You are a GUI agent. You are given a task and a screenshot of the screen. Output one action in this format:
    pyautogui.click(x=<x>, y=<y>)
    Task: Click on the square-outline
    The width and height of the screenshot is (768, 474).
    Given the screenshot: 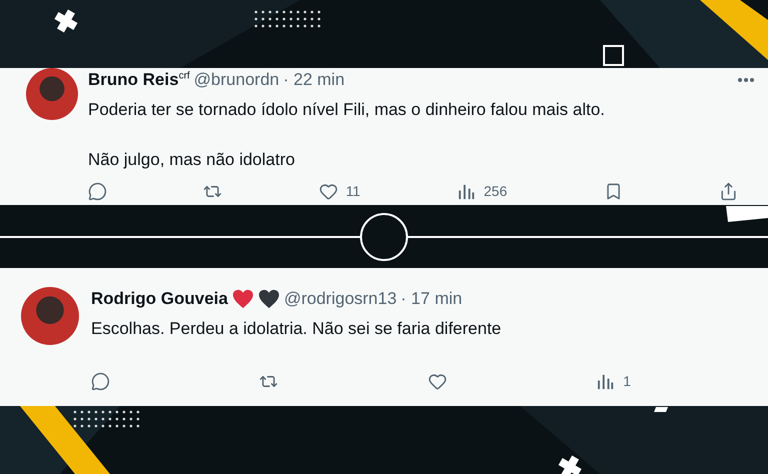 What is the action you would take?
    pyautogui.click(x=613, y=55)
    